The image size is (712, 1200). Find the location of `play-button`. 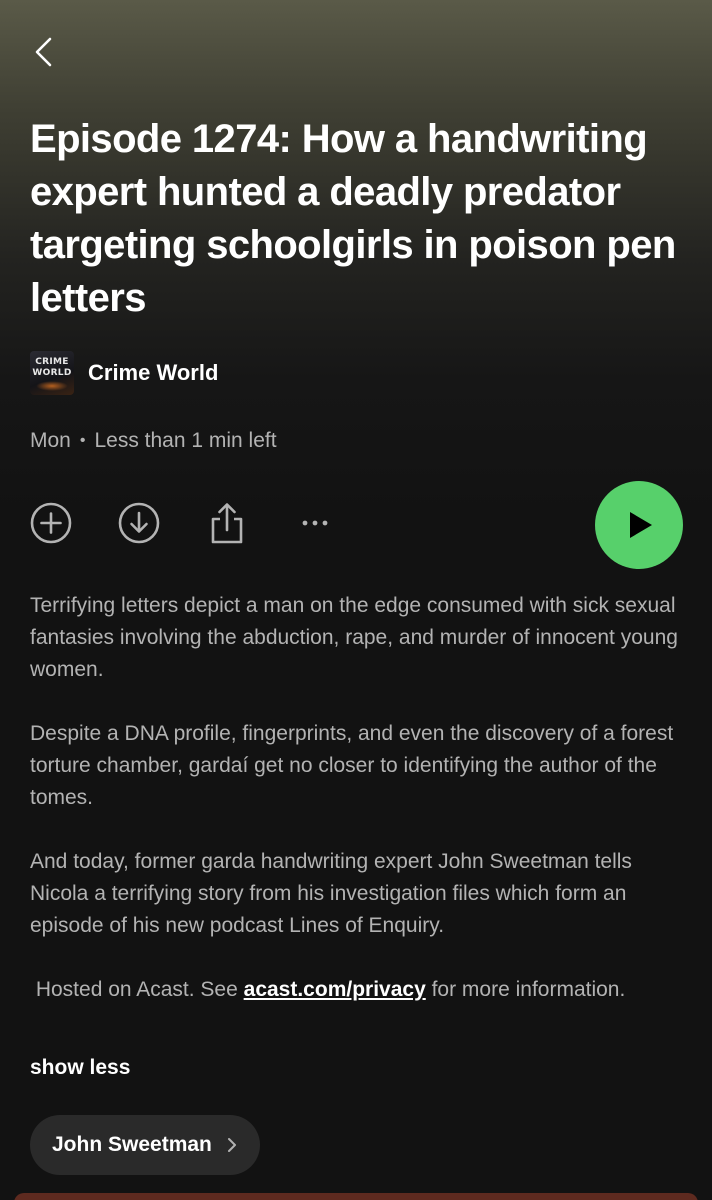

play-button is located at coordinates (639, 525).